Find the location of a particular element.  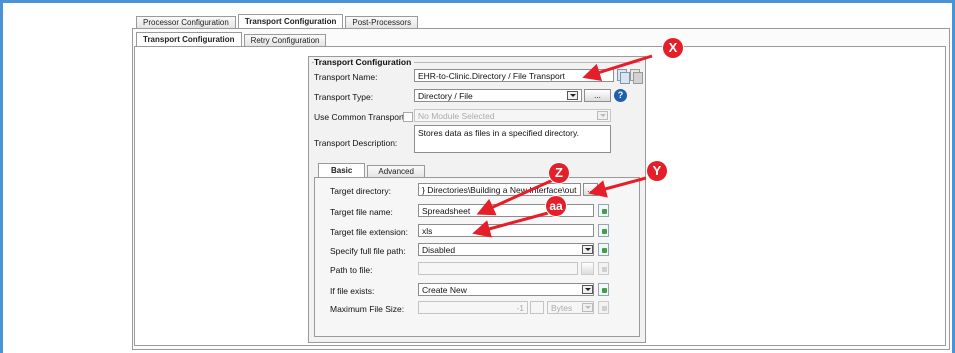

callout-aa: aa is located at coordinates (556, 206).